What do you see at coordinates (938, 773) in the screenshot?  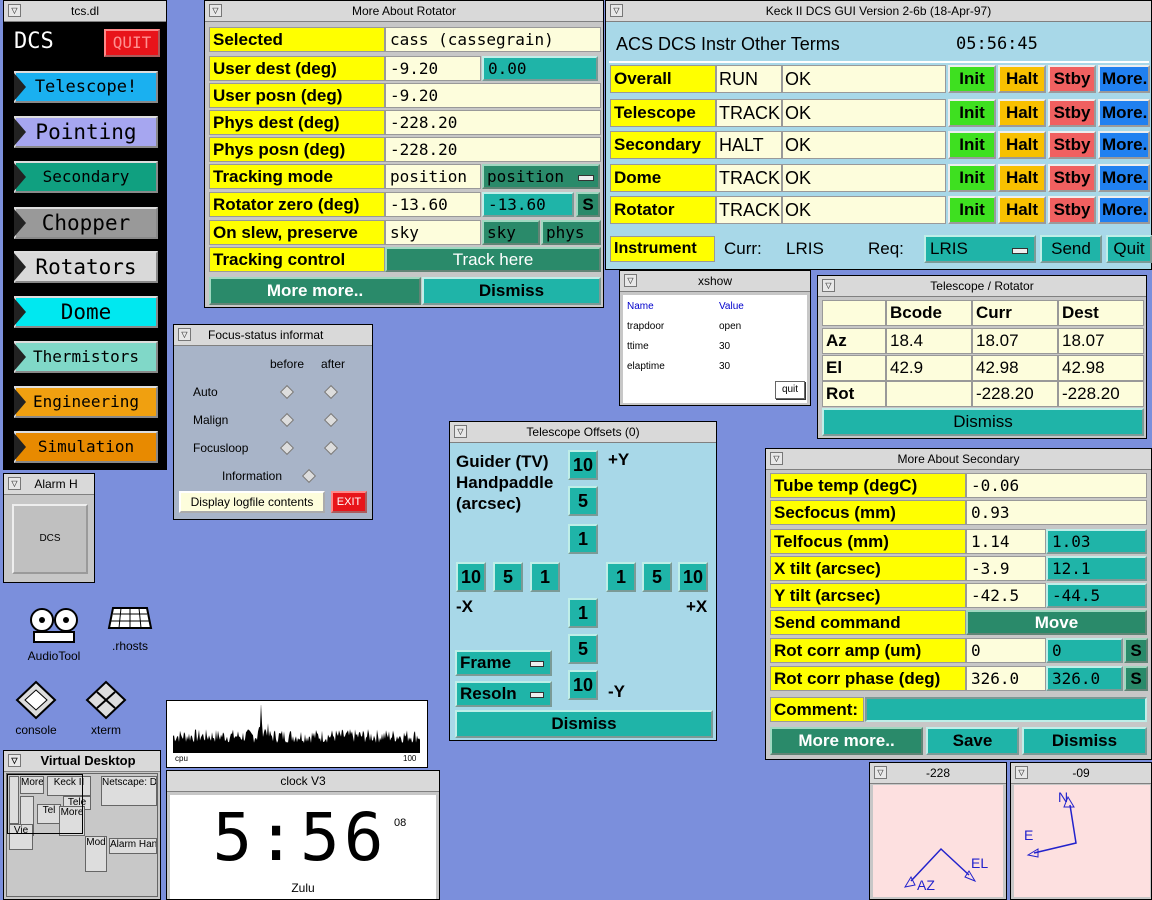 I see `rotator-228-titlebar: ▽ -228` at bounding box center [938, 773].